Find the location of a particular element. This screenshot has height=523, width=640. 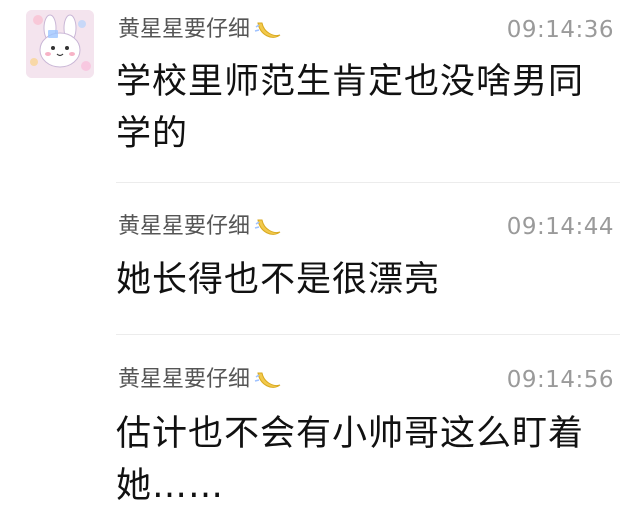

timestamp: 09:14:44 is located at coordinates (560, 227).